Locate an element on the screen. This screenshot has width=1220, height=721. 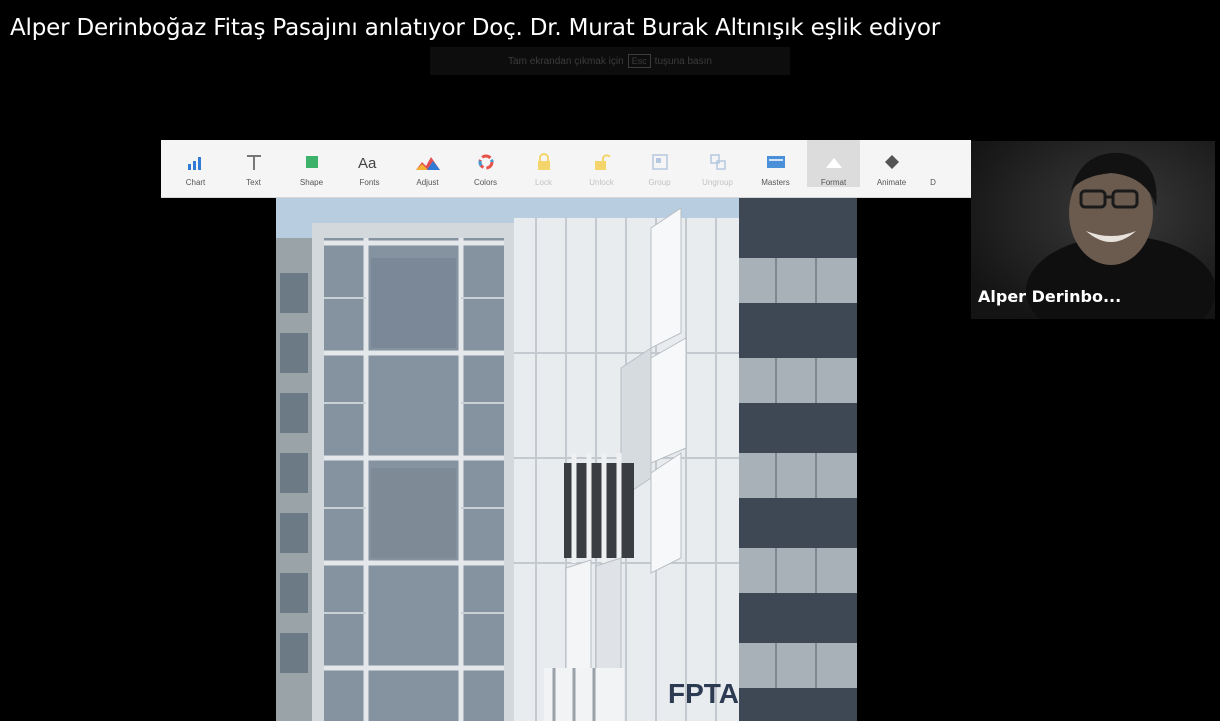
toolbar-label: Format is located at coordinates (833, 182).